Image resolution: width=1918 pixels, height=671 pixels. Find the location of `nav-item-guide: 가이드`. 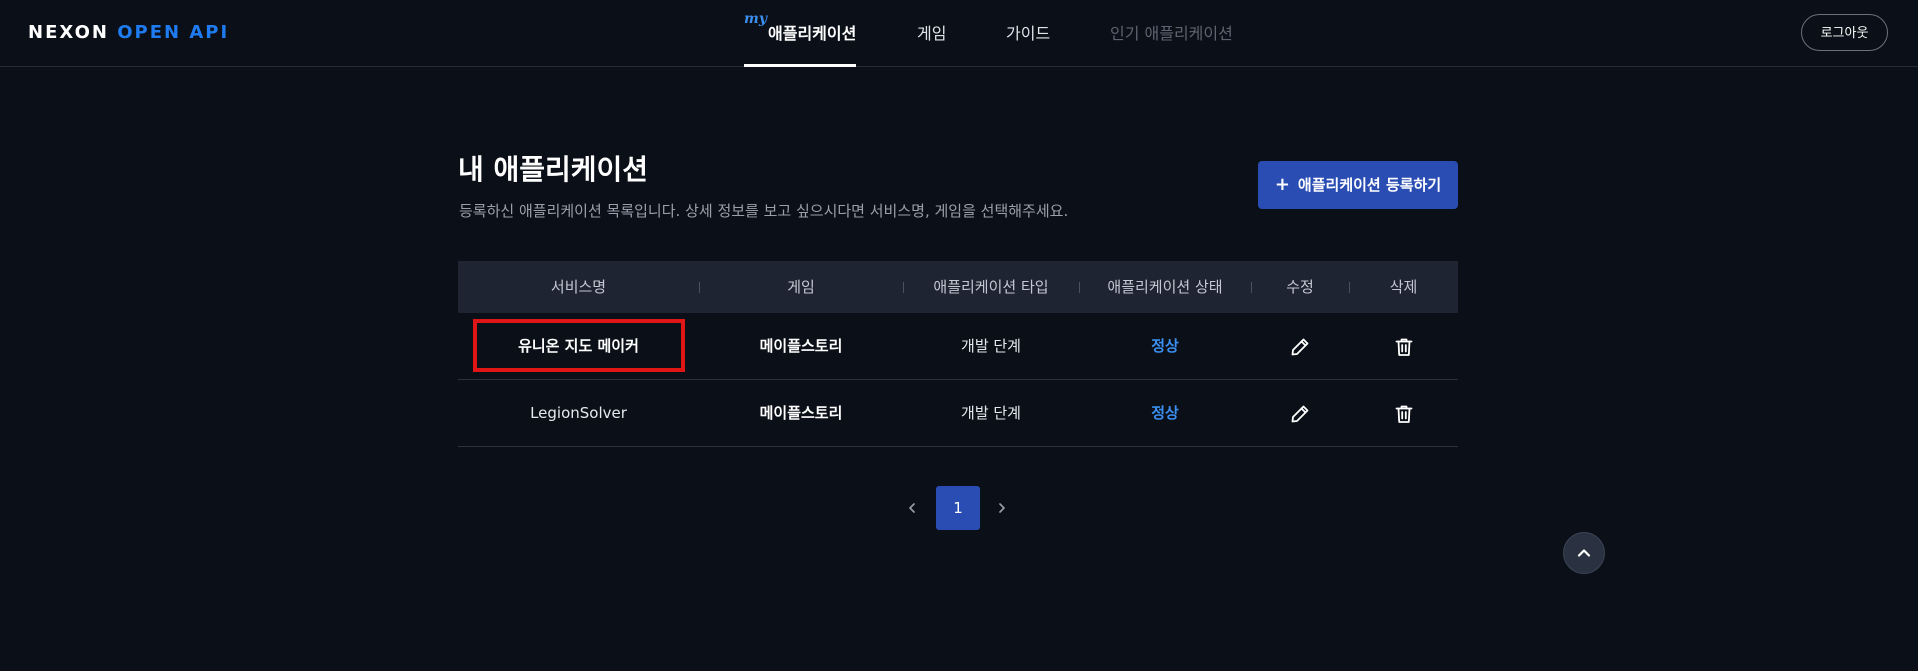

nav-item-guide: 가이드 is located at coordinates (1028, 33).